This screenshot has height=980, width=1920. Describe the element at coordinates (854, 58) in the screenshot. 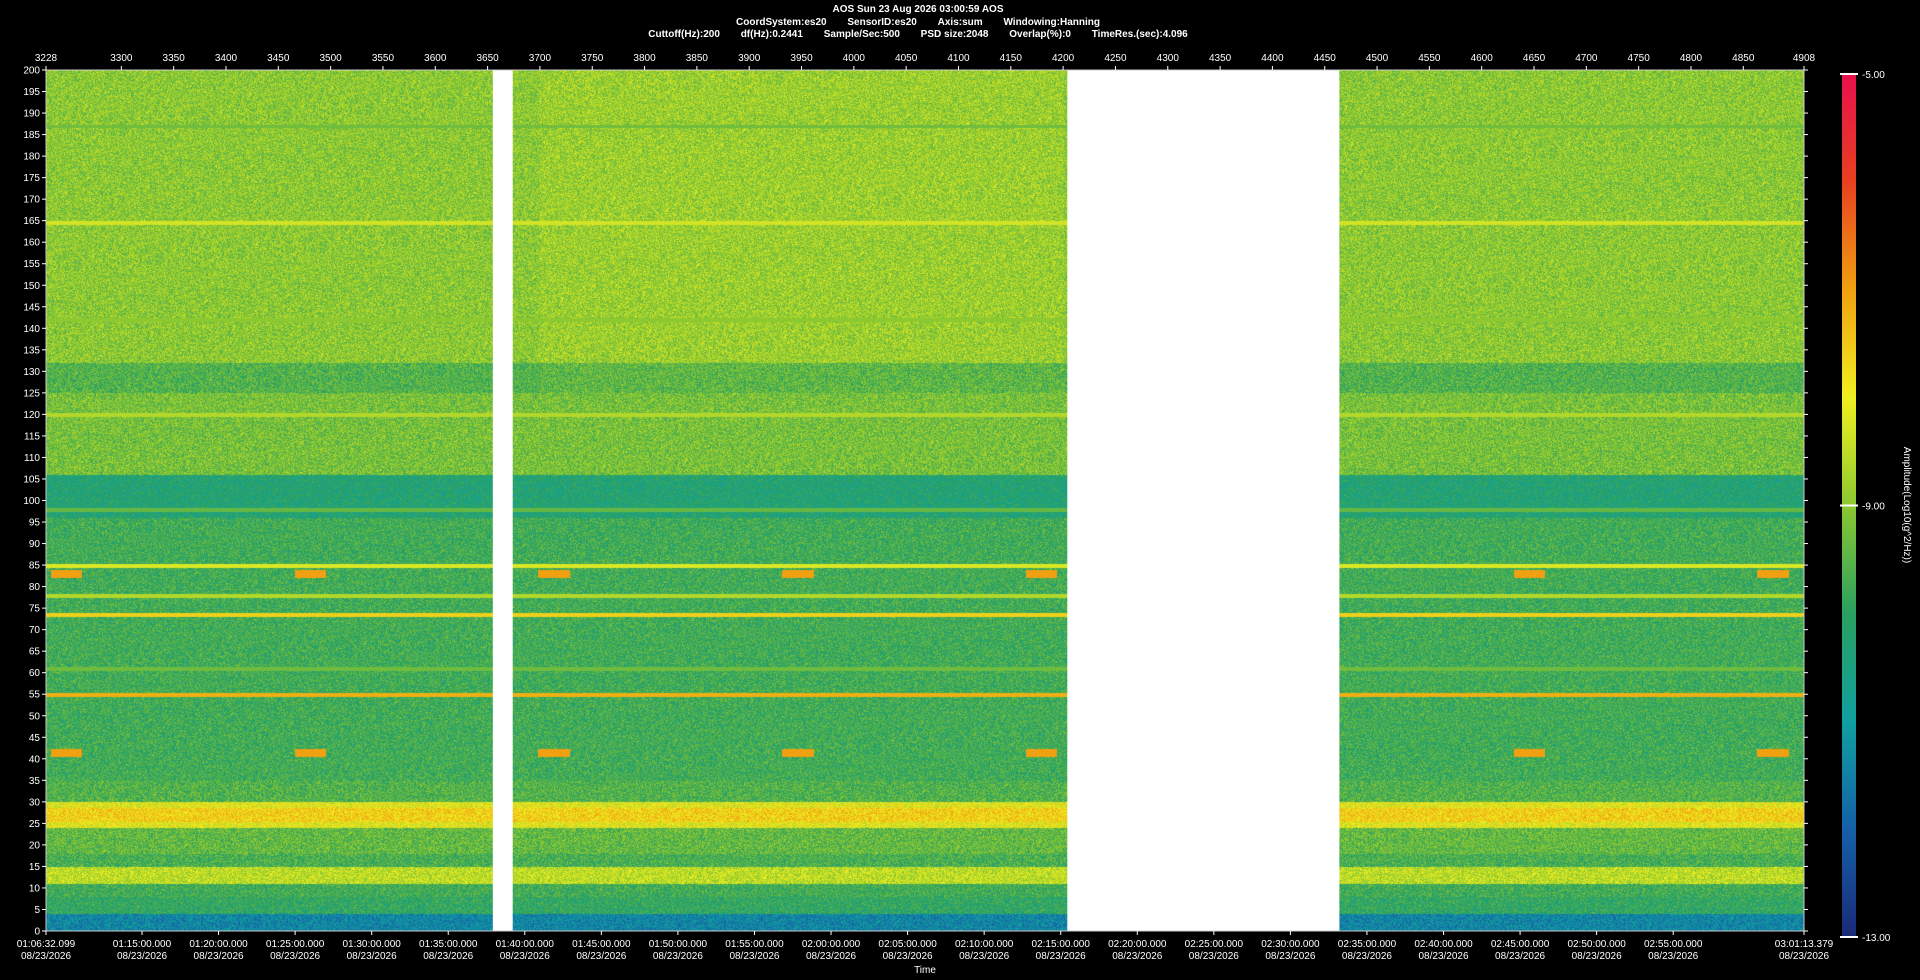

I see `top-tick-label: 4000` at that location.